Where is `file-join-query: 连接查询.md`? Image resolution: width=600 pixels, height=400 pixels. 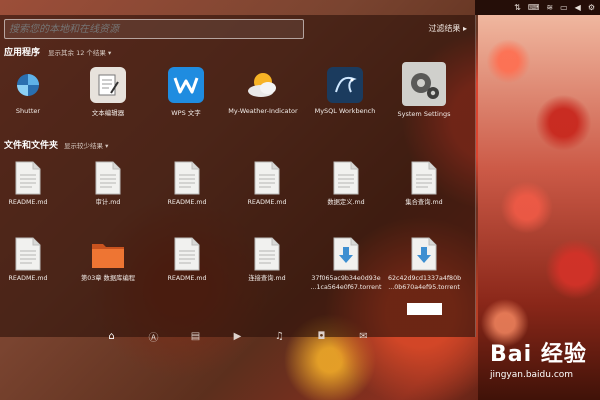 file-join-query: 连接查询.md is located at coordinates (267, 260).